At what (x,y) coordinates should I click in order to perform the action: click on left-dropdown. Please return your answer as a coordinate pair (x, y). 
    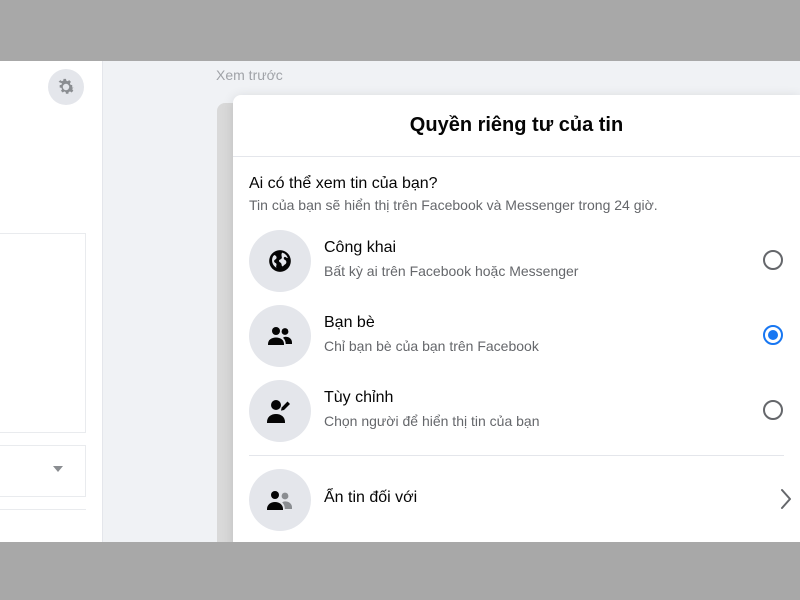
    Looking at the image, I should click on (43, 471).